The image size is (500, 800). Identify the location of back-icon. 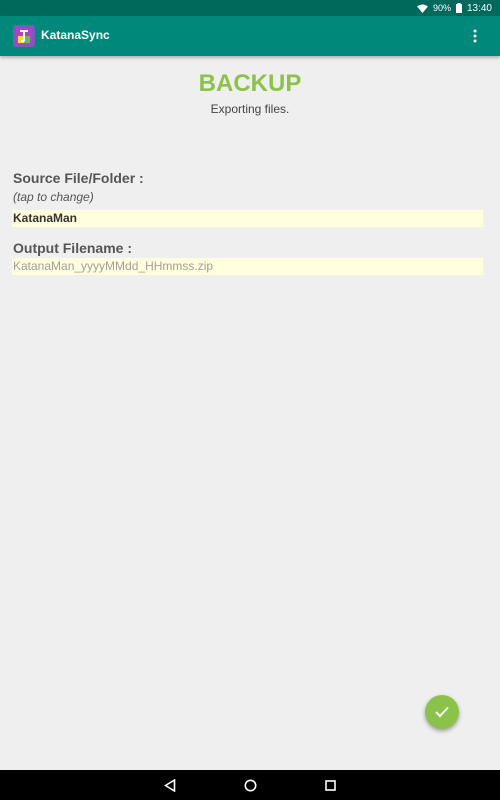
(170, 785).